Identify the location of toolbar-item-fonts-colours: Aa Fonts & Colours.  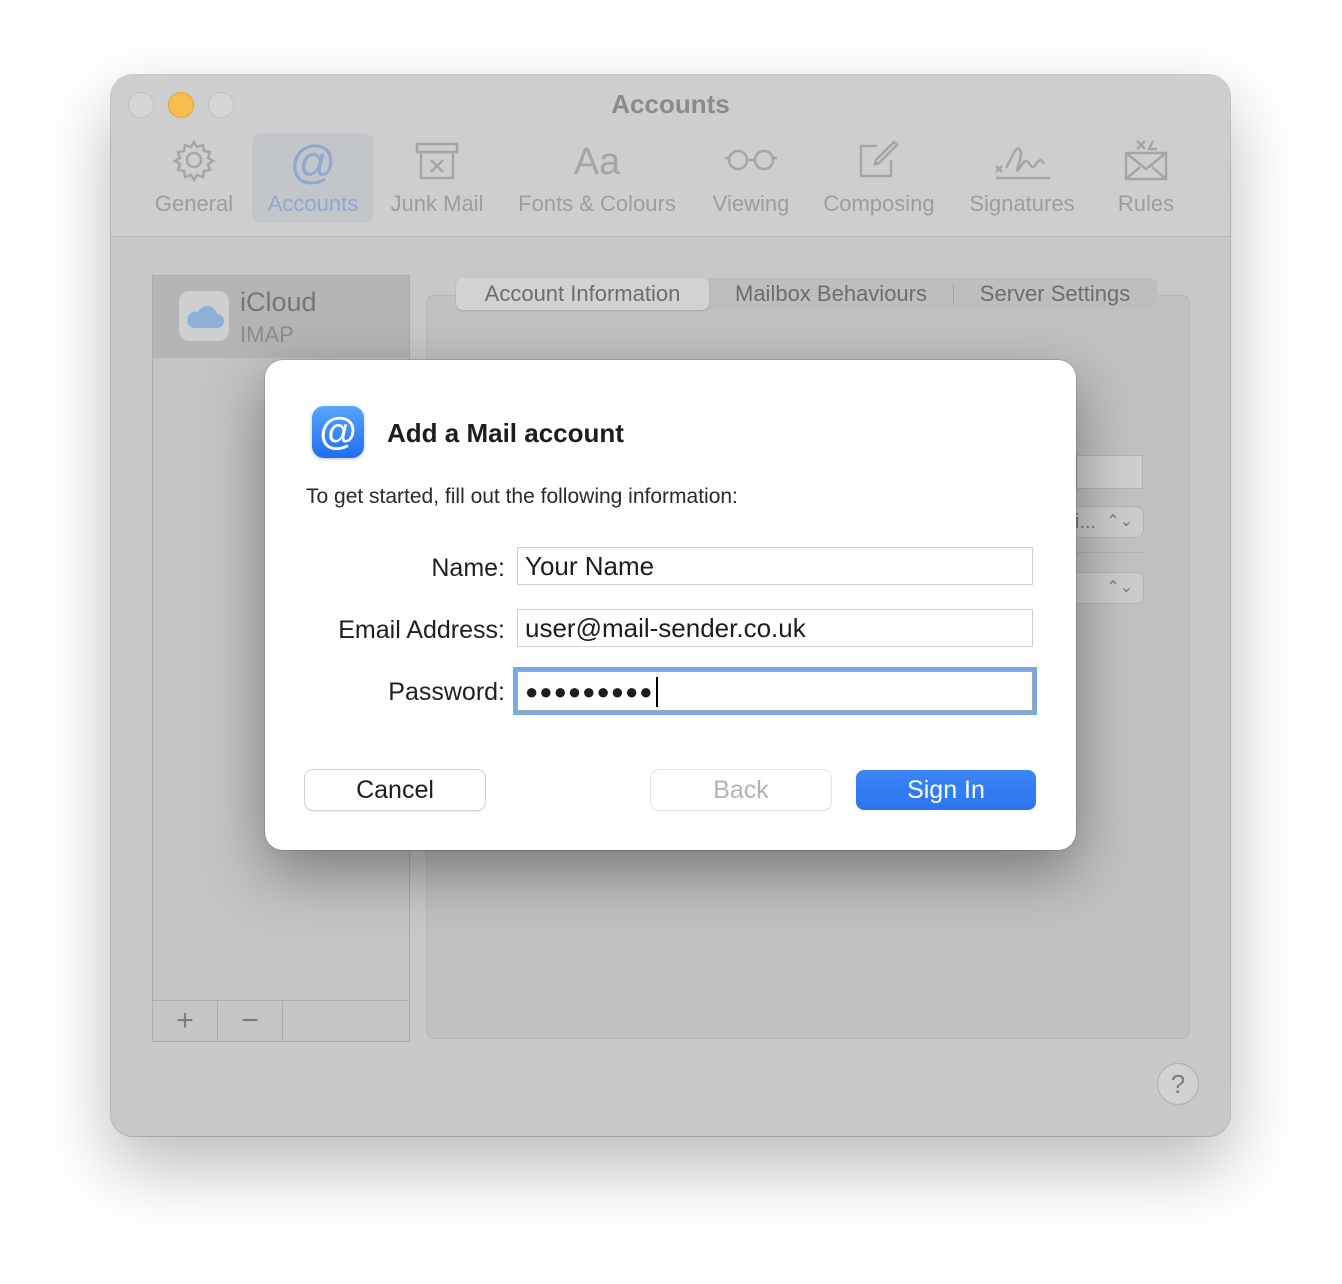
(597, 178).